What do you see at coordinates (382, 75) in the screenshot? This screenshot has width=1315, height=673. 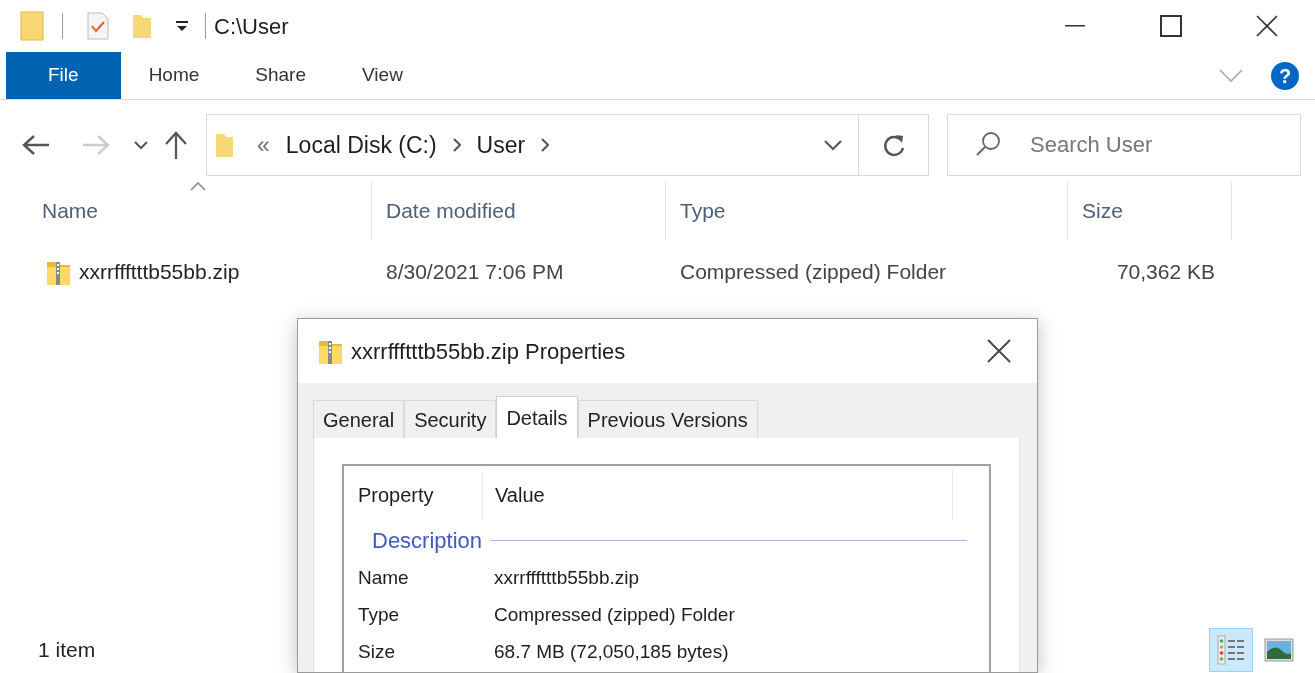 I see `ribbon-tab: View` at bounding box center [382, 75].